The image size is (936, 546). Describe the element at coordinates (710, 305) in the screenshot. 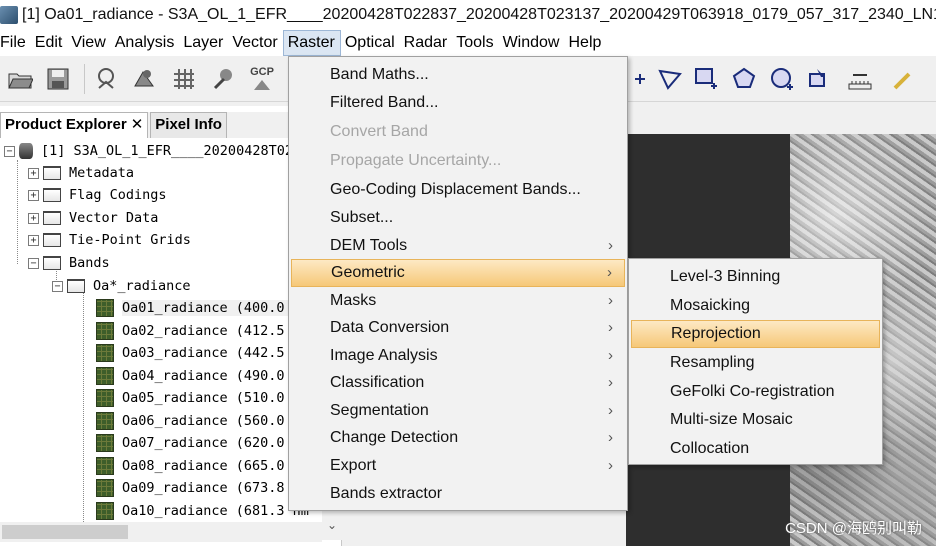

I see `submenu-item-label: Mosaicking` at that location.